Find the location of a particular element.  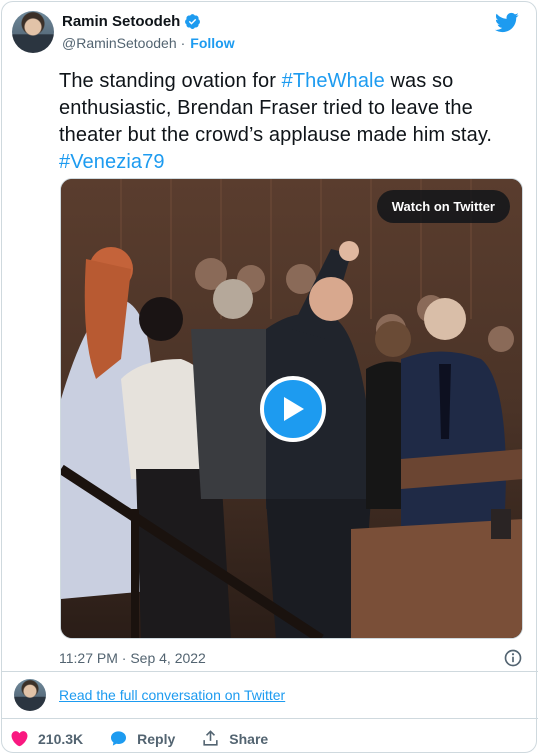

like-action: 210.3K is located at coordinates (46, 738).